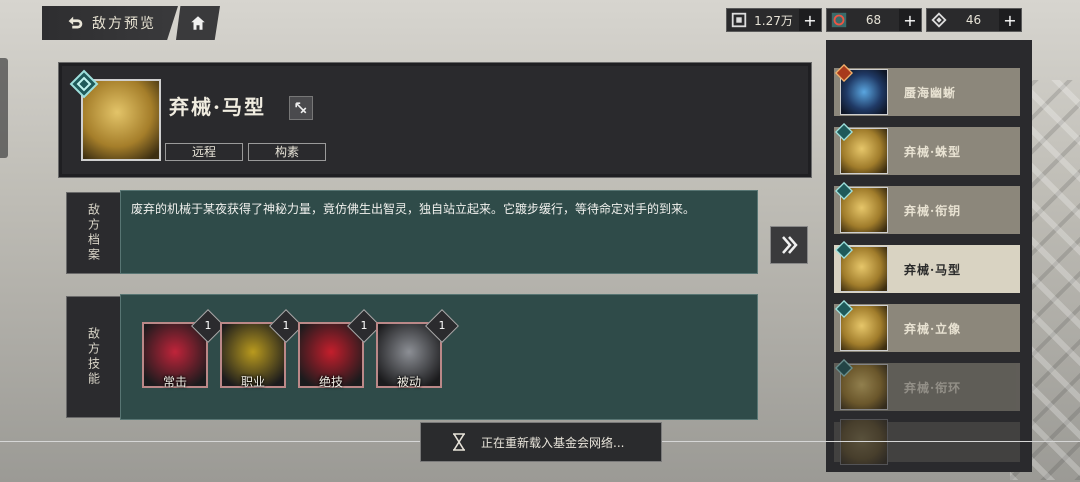 This screenshot has width=1080, height=482. What do you see at coordinates (933, 269) in the screenshot?
I see `enemy-list-name: 弃械·马型` at bounding box center [933, 269].